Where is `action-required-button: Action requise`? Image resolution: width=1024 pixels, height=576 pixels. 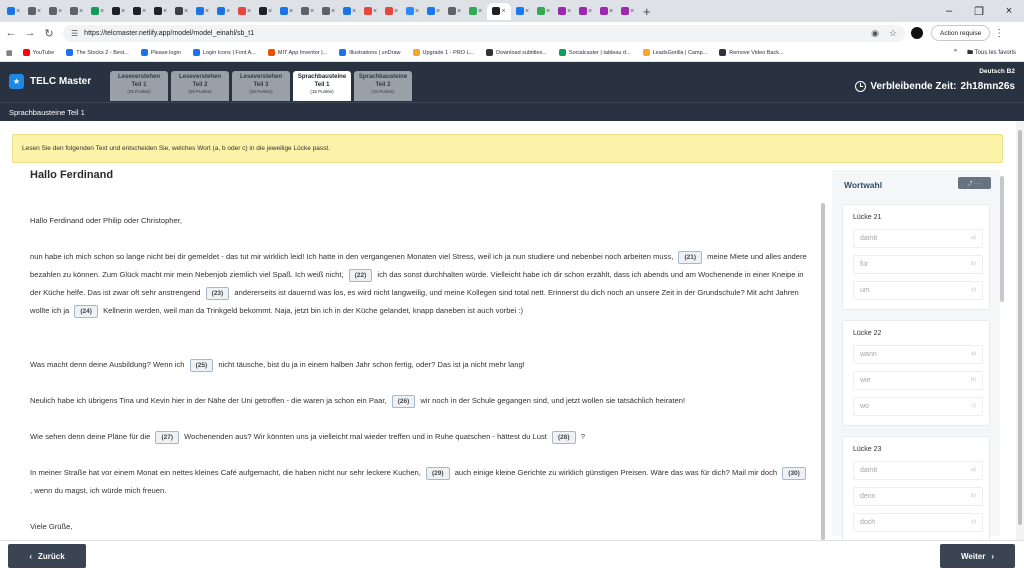 action-required-button: Action requise is located at coordinates (961, 33).